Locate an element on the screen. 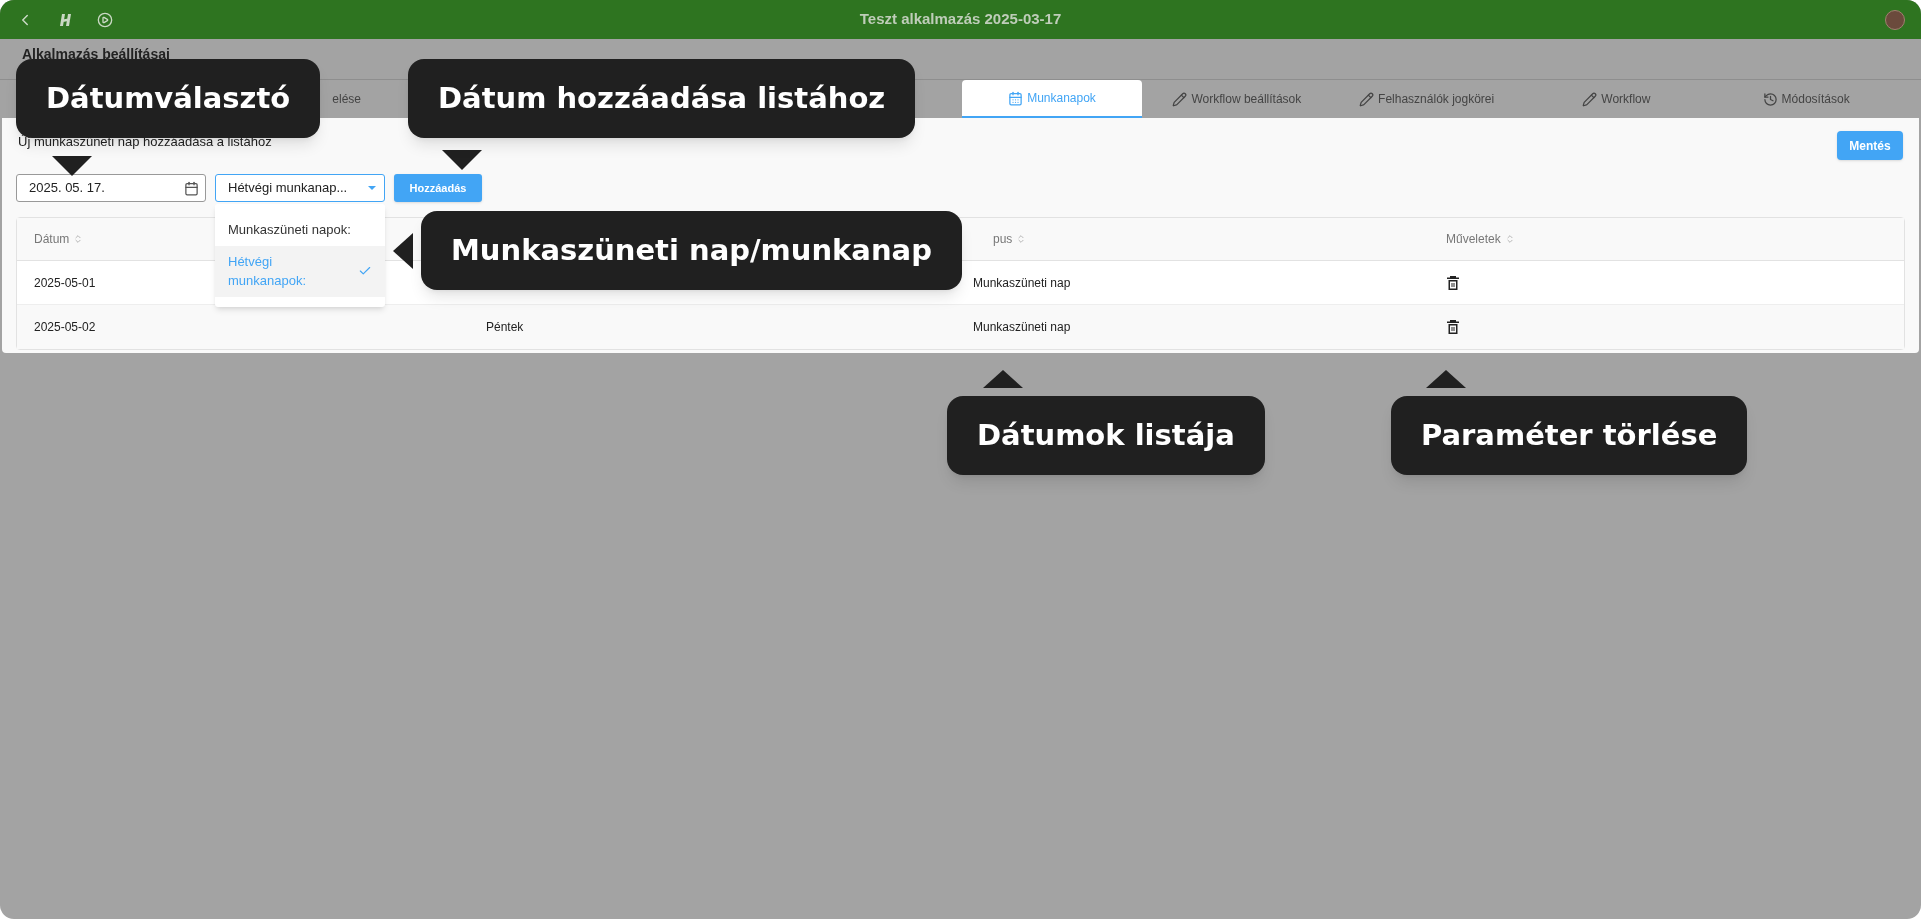 The height and width of the screenshot is (919, 1921). tab: Módosítások is located at coordinates (1806, 99).